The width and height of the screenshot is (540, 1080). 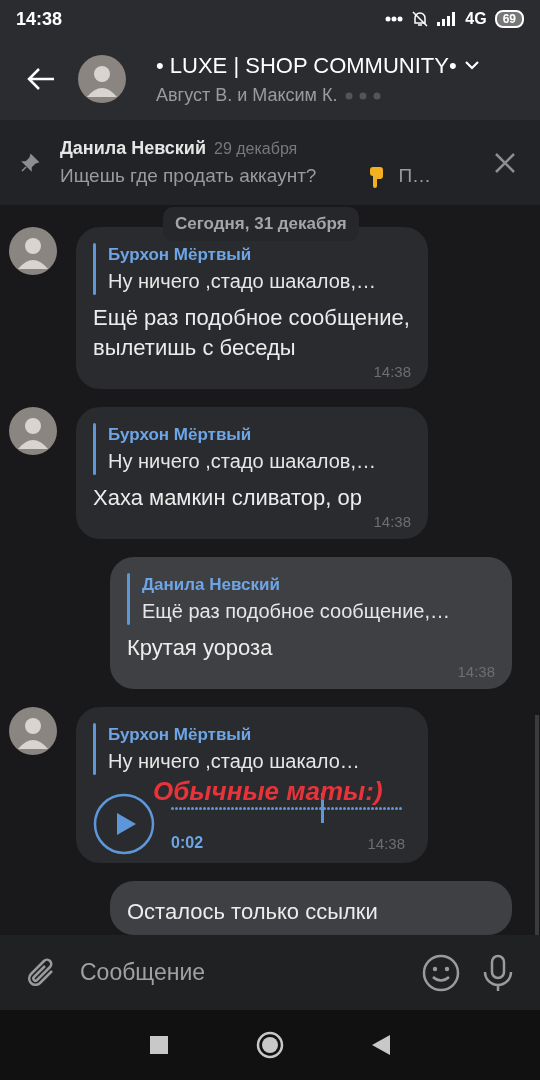 I want to click on pinned-date: 29 декабря, so click(x=256, y=148).